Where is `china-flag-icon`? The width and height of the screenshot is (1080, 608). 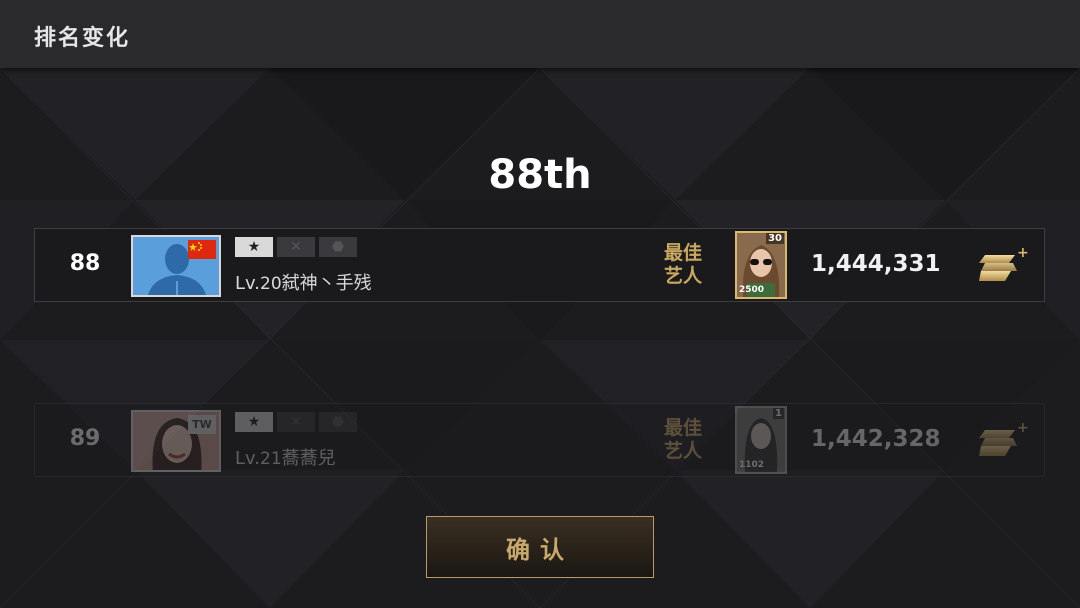
china-flag-icon is located at coordinates (202, 249).